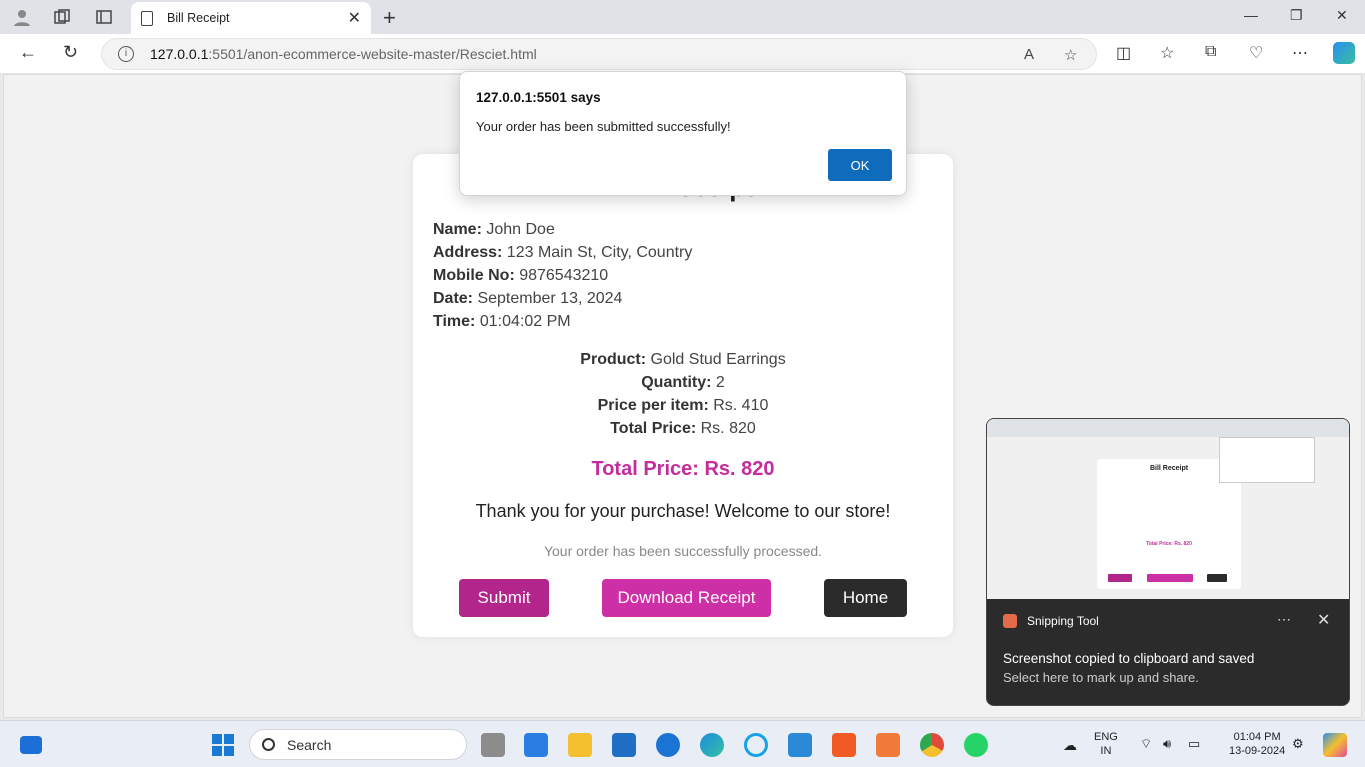  What do you see at coordinates (653, 405) in the screenshot?
I see `price-label: Price per item:` at bounding box center [653, 405].